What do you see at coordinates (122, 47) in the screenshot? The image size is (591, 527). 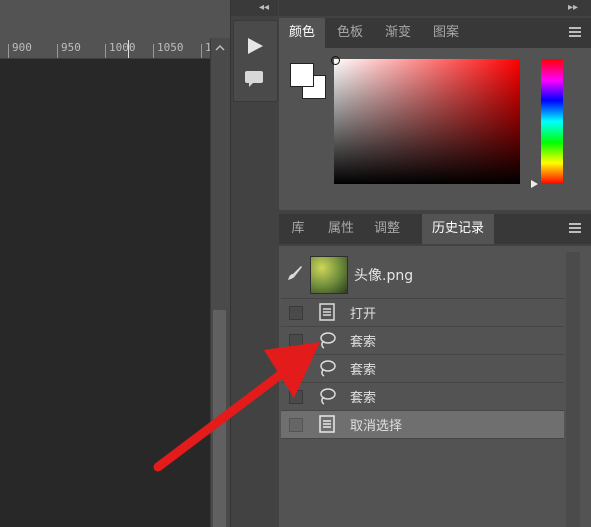 I see `ruler-tick-1000: 1000` at bounding box center [122, 47].